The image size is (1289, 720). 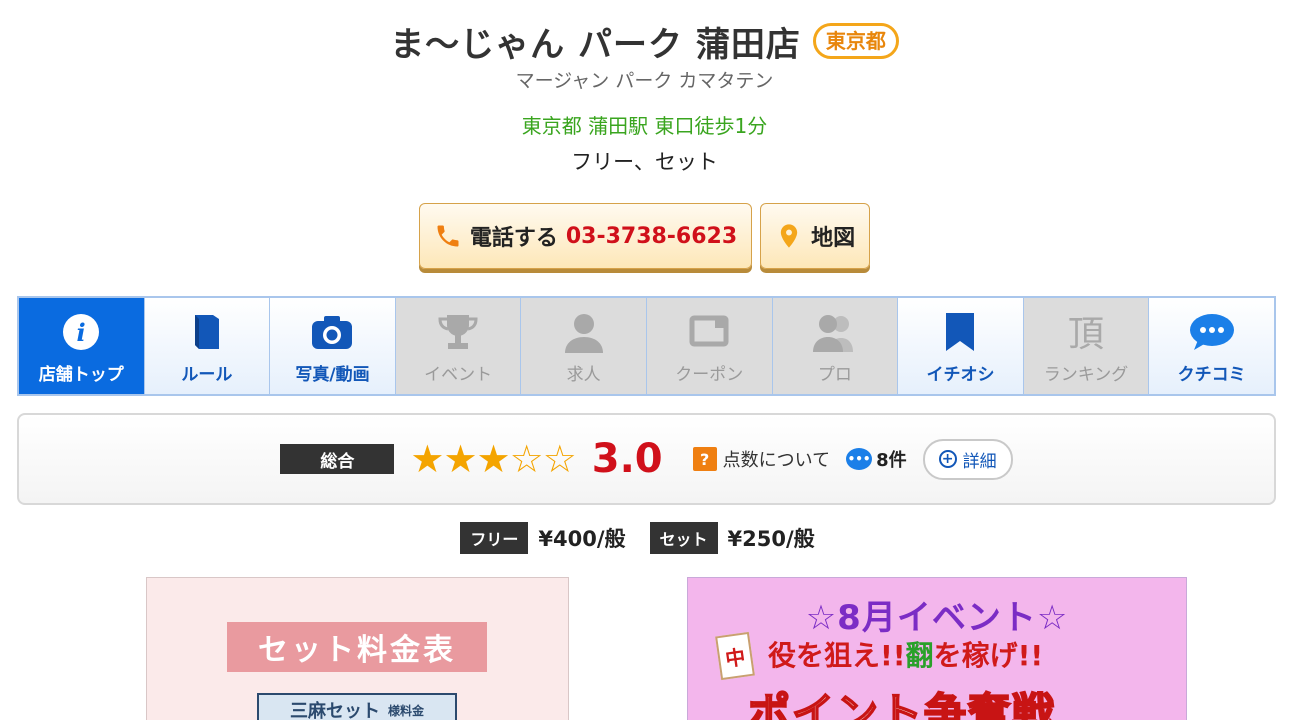 I want to click on tab-shop-top: i 店舗トップ, so click(x=82, y=346).